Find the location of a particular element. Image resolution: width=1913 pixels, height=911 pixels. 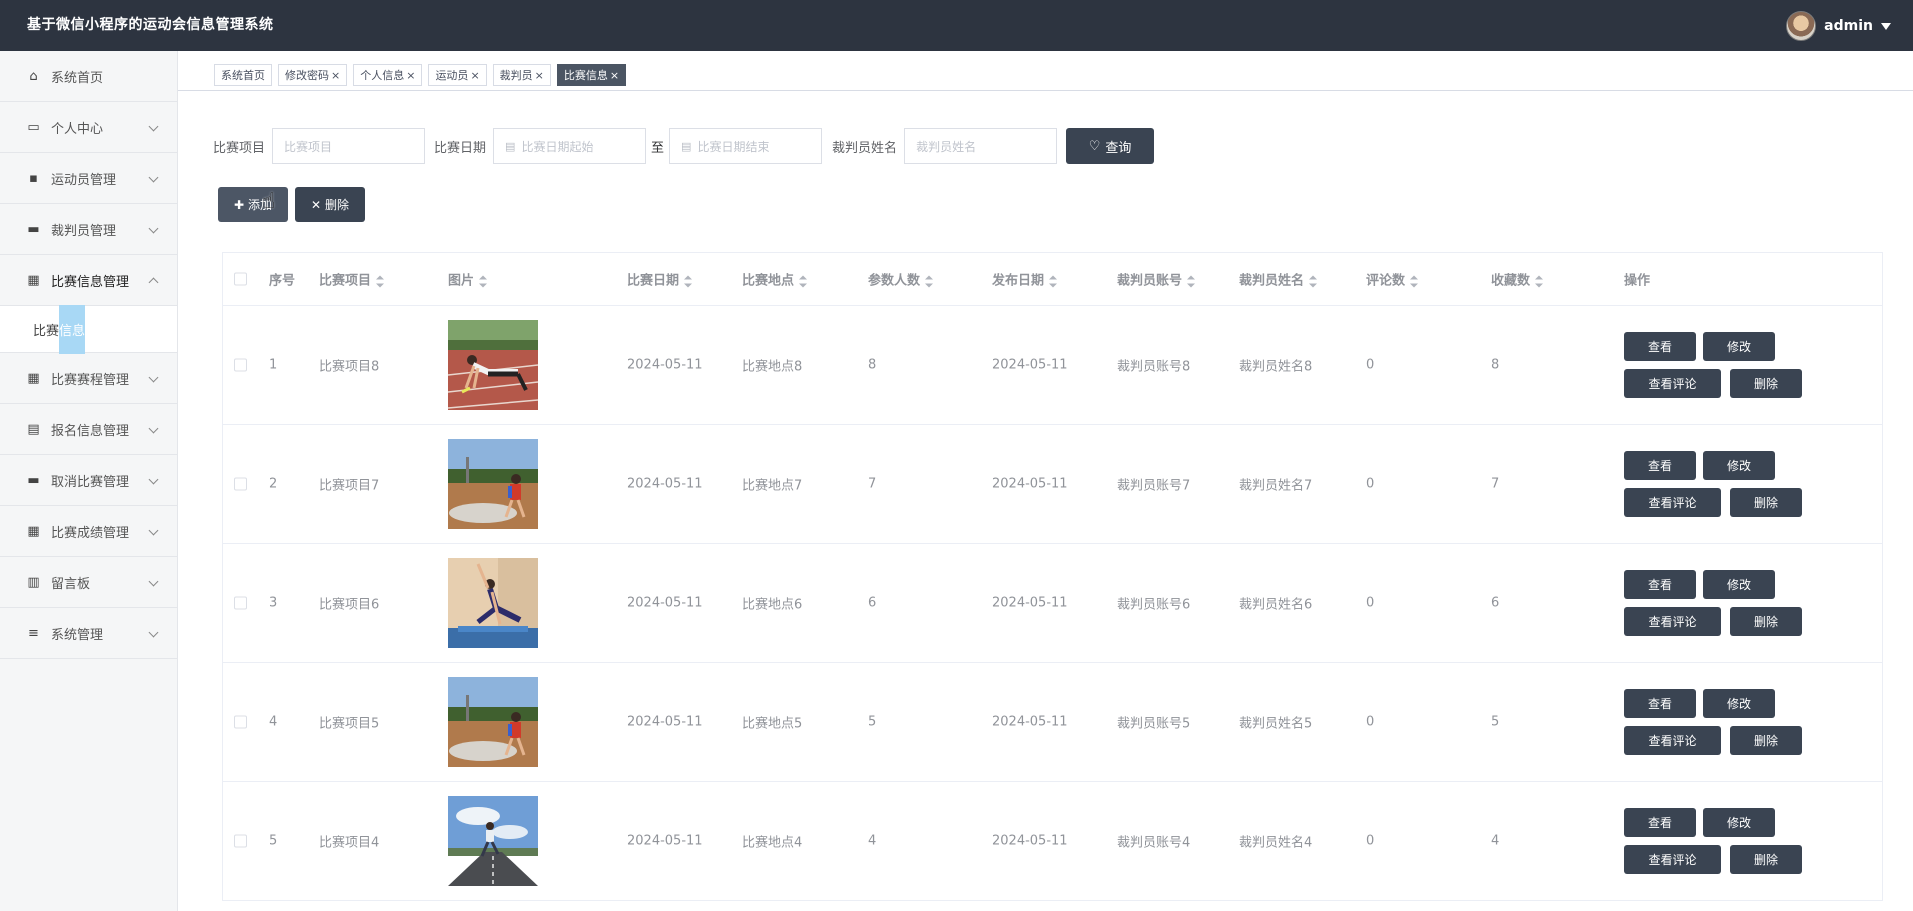

tab-3: 运动员 × is located at coordinates (457, 75).